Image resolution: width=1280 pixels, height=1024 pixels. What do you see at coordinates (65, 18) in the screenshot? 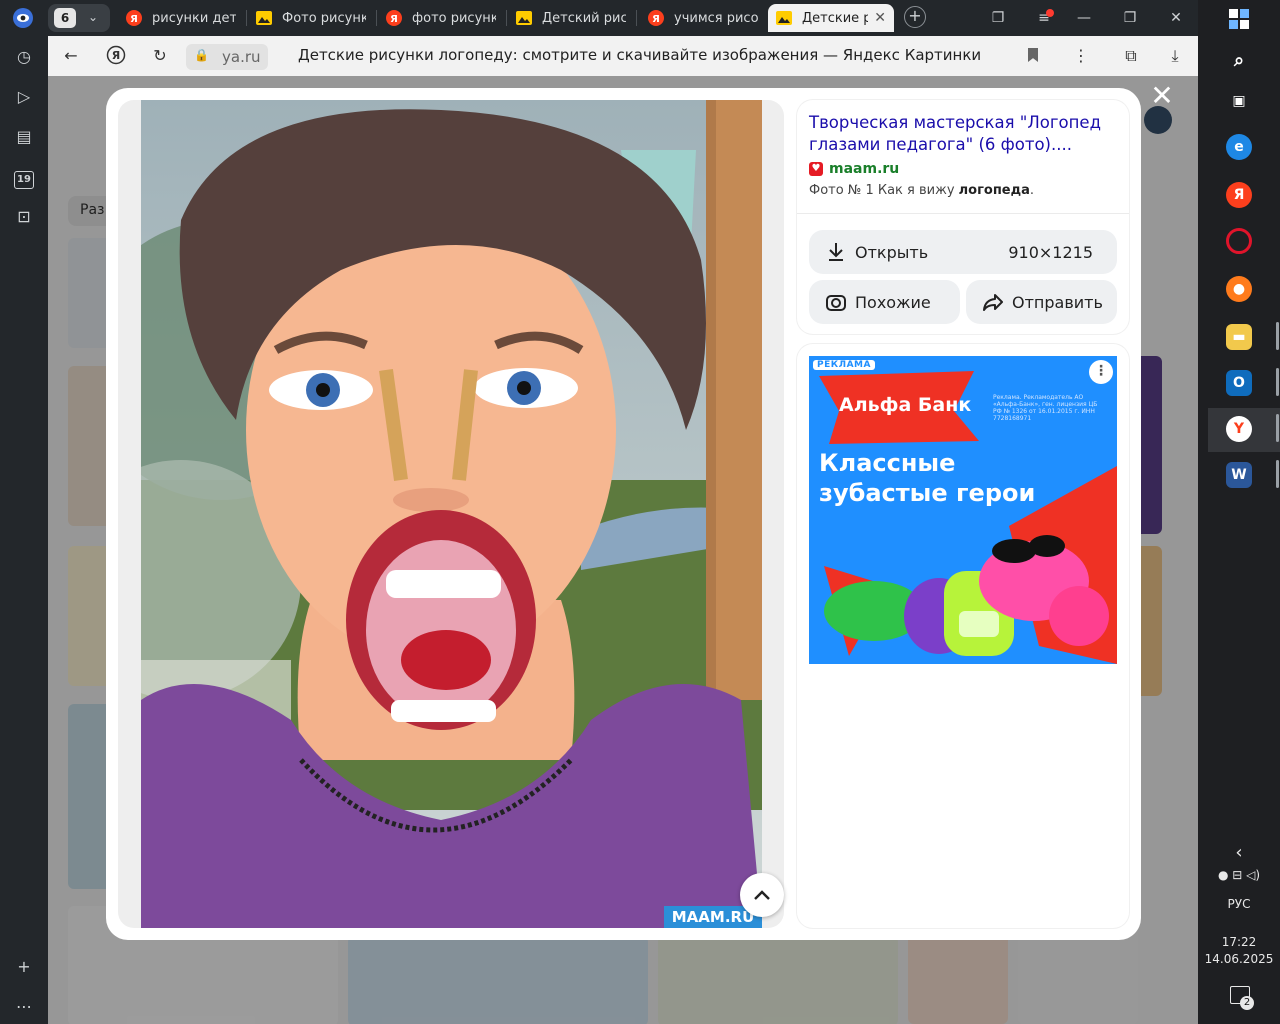
I see `tabs-count: 6` at bounding box center [65, 18].